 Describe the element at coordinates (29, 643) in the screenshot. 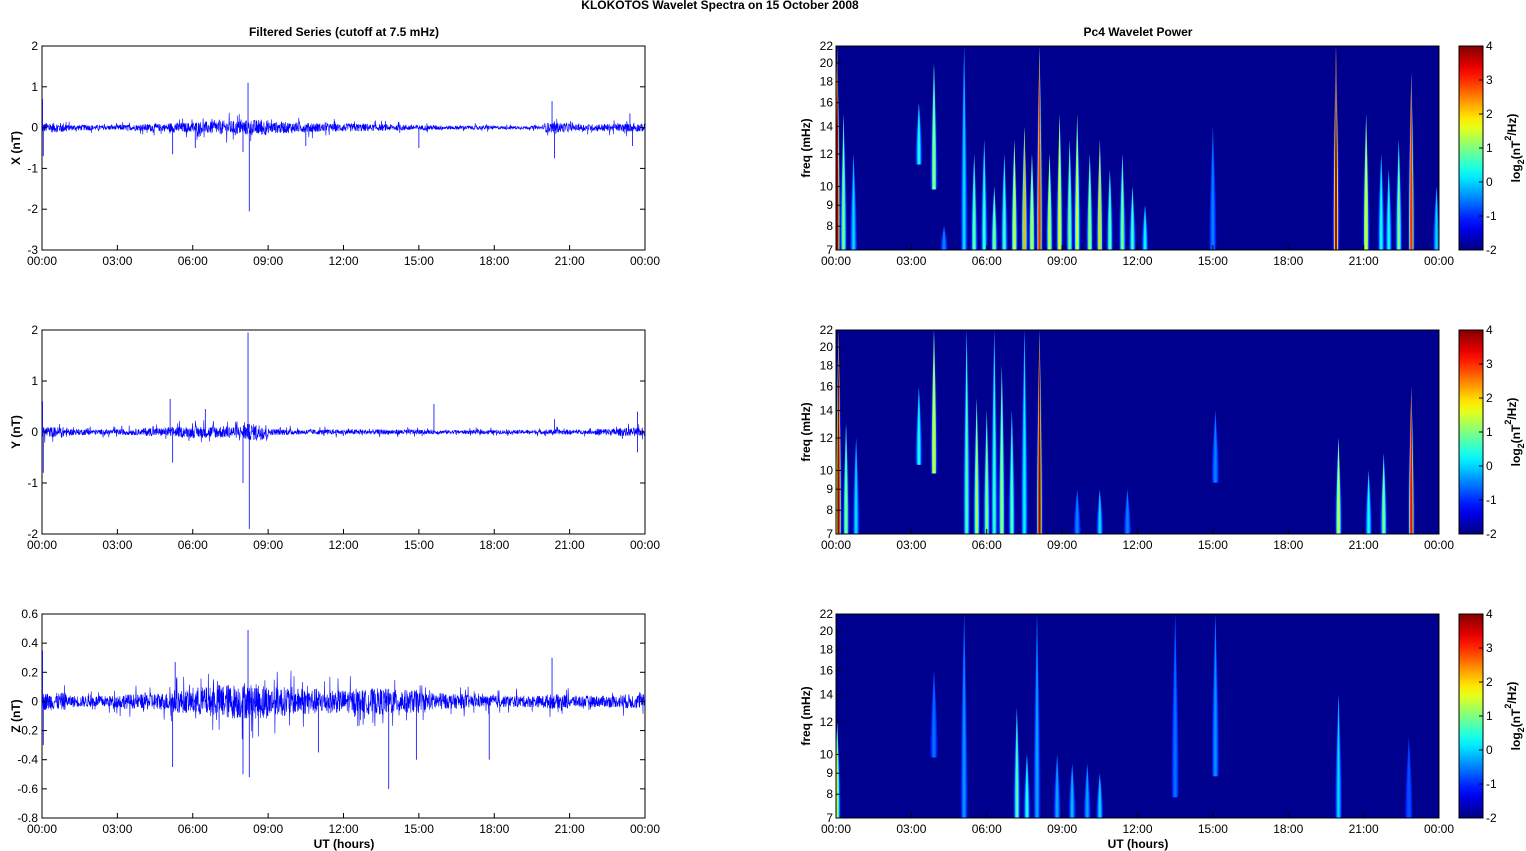

I see `ytick-label: 0.4` at that location.